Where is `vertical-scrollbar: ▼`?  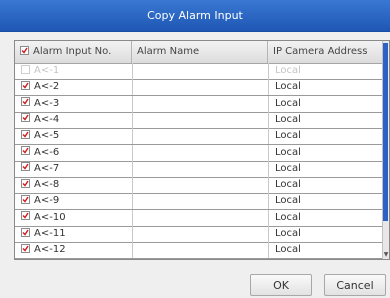
vertical-scrollbar: ▼ is located at coordinates (385, 150).